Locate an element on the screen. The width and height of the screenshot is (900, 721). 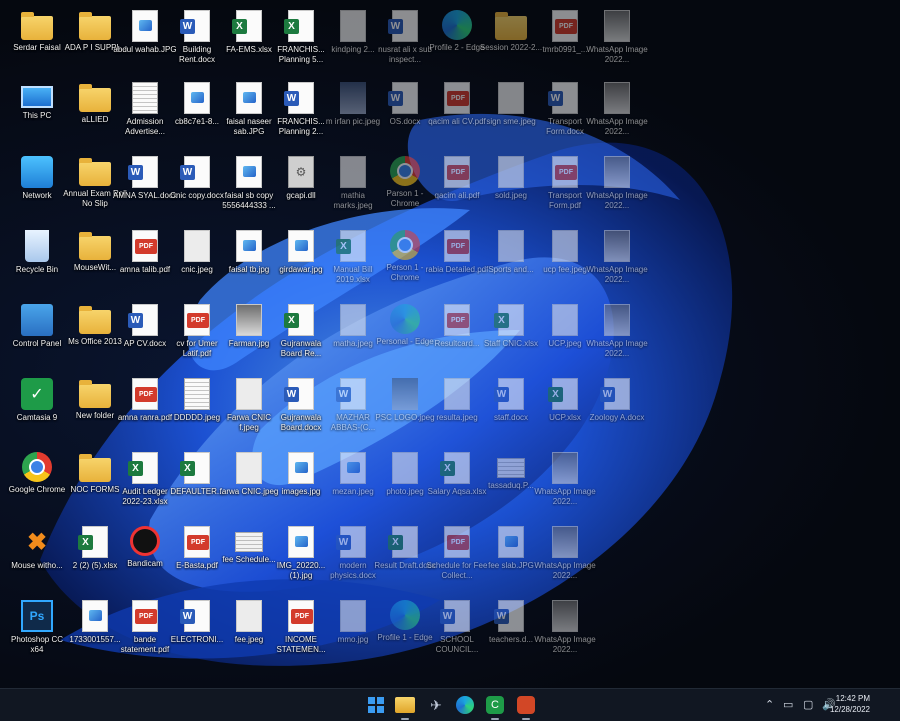
file-explorer-icon is located at coordinates (405, 705).